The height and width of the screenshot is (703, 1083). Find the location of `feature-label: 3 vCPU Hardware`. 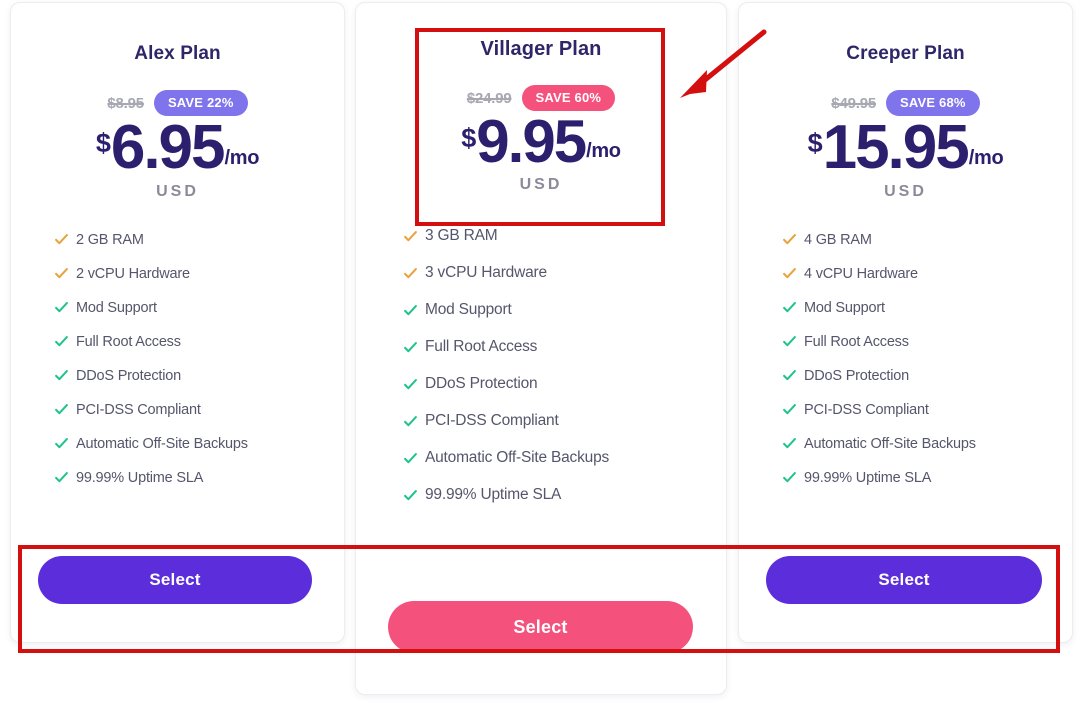

feature-label: 3 vCPU Hardware is located at coordinates (486, 273).